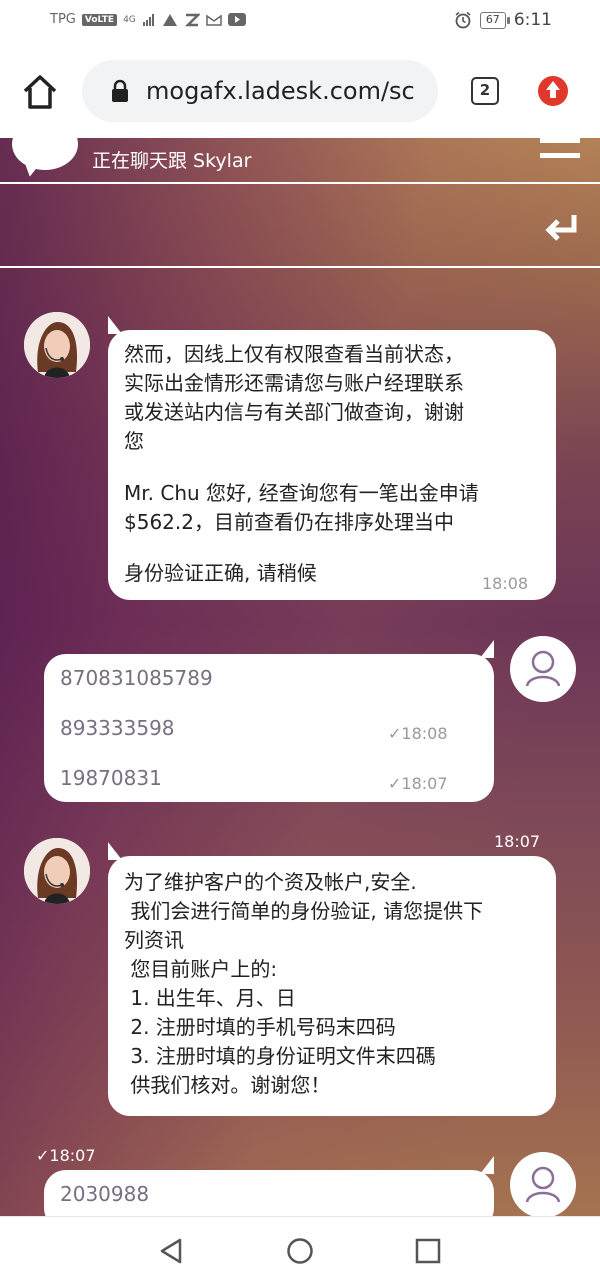  I want to click on system-nav-bar, so click(300, 1250).